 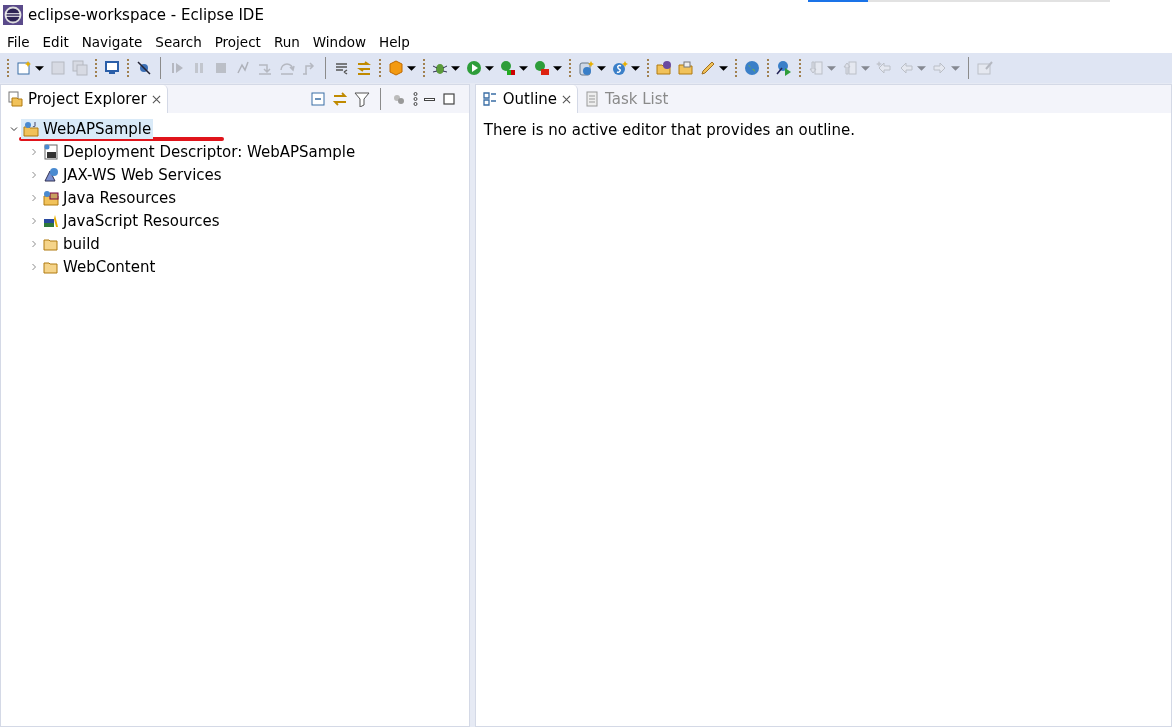 I want to click on project-folder-icon, so click(x=31, y=128).